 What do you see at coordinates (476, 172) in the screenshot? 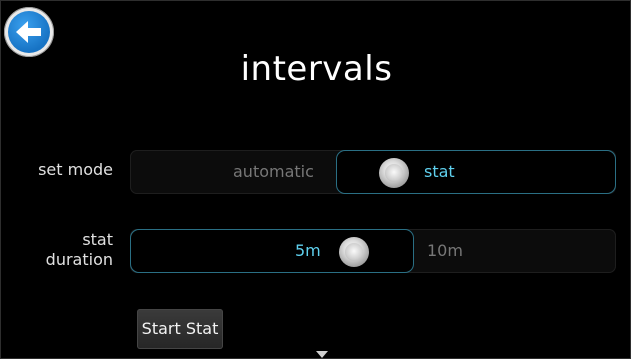
I see `set-mode-active-highlight` at bounding box center [476, 172].